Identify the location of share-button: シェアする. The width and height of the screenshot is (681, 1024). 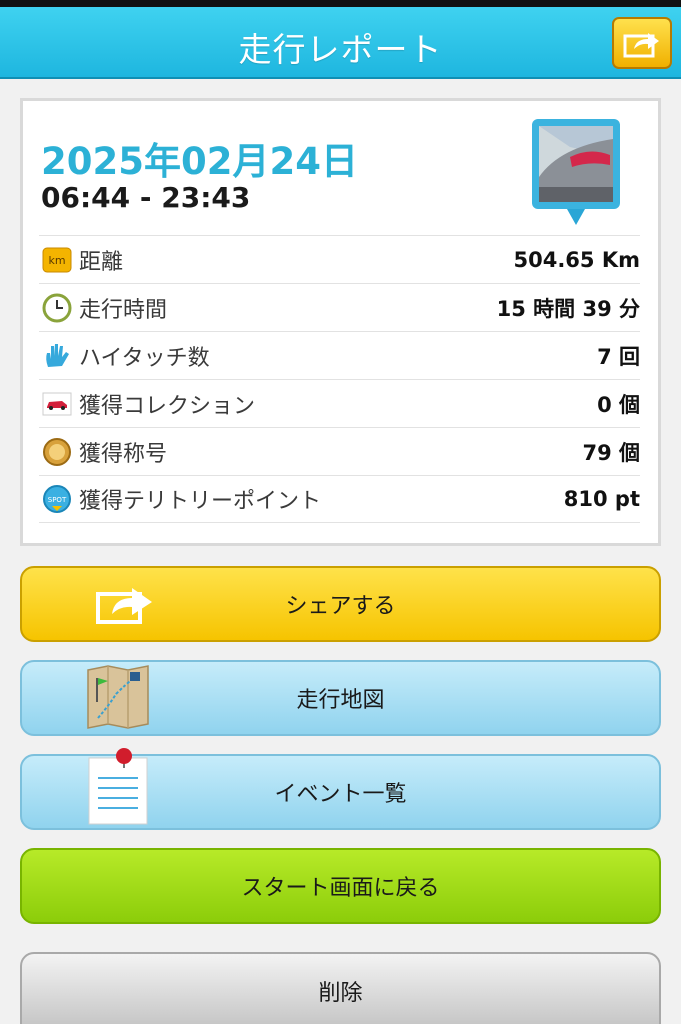
(340, 604).